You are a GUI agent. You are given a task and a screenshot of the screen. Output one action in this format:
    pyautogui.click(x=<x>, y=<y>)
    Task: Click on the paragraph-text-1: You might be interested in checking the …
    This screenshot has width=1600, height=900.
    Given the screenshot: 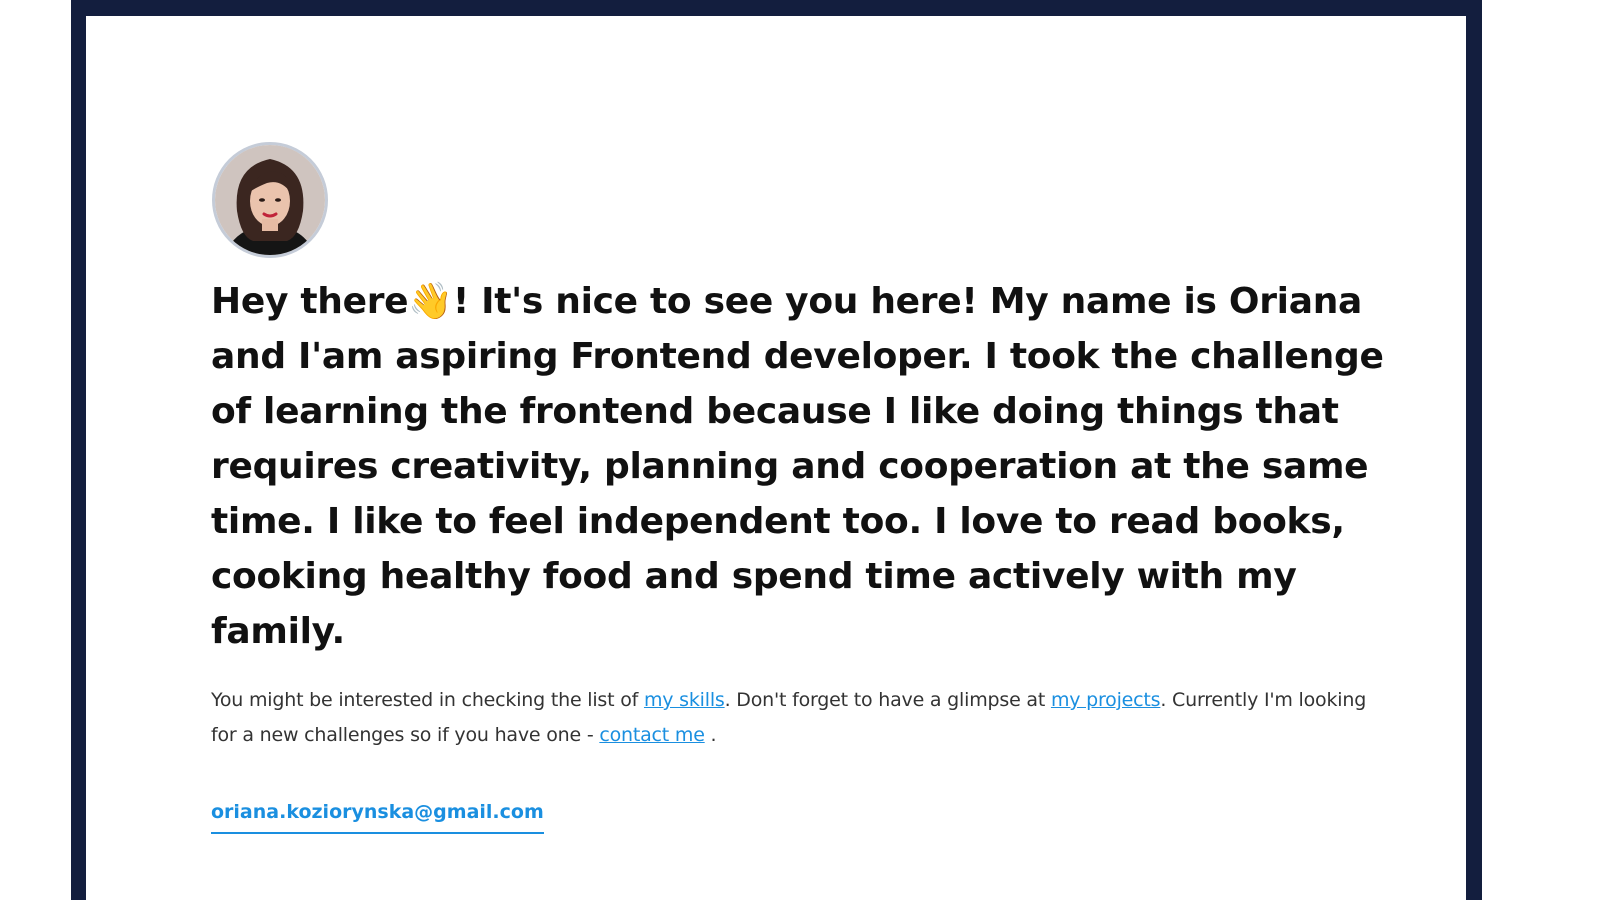 What is the action you would take?
    pyautogui.click(x=427, y=700)
    